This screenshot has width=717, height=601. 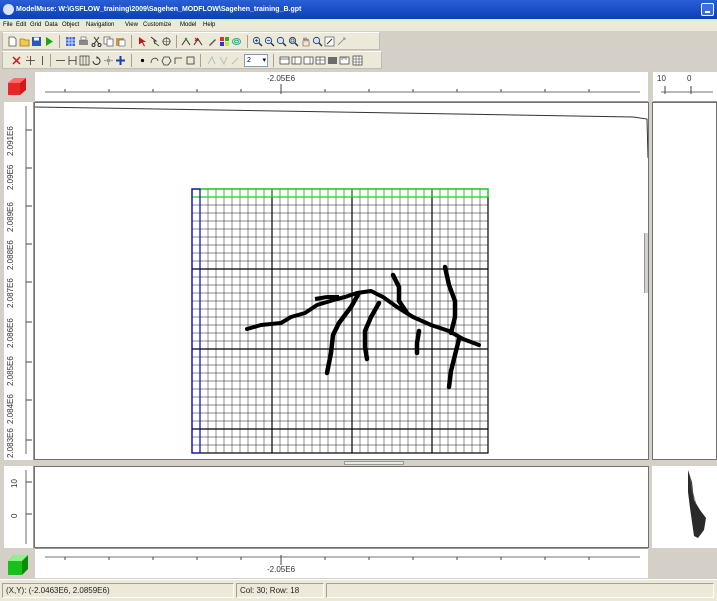 What do you see at coordinates (19, 507) in the screenshot?
I see `front-view-z-ruler: 10 0` at bounding box center [19, 507].